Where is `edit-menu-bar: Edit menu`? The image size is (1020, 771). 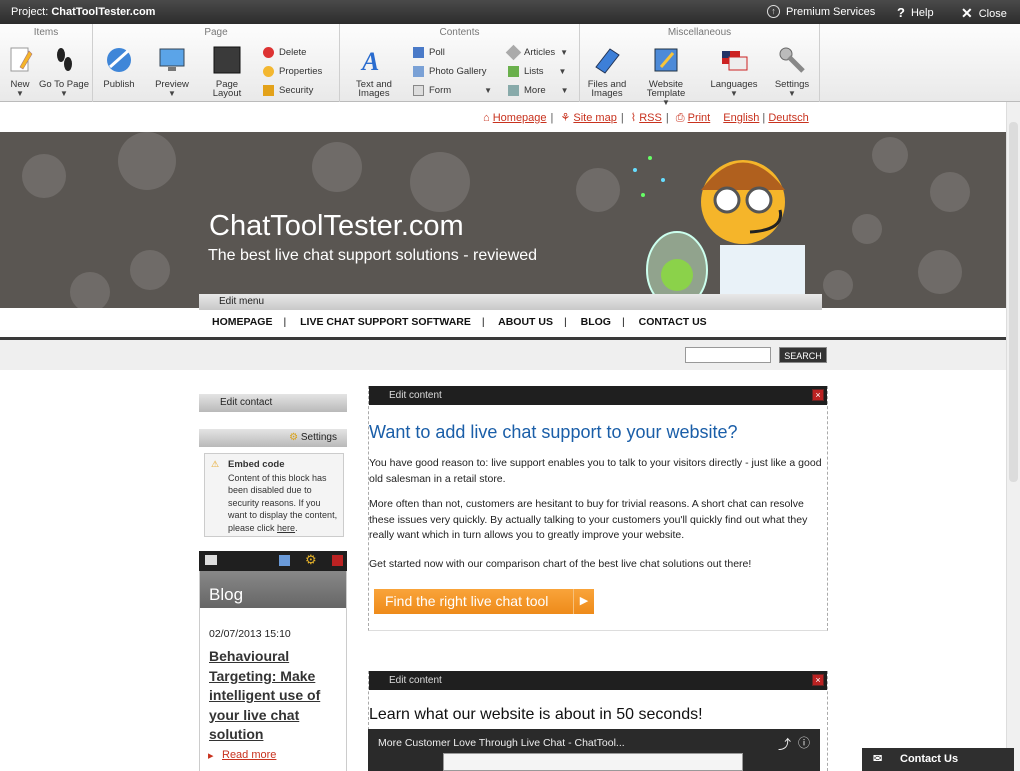
edit-menu-bar: Edit menu is located at coordinates (510, 302).